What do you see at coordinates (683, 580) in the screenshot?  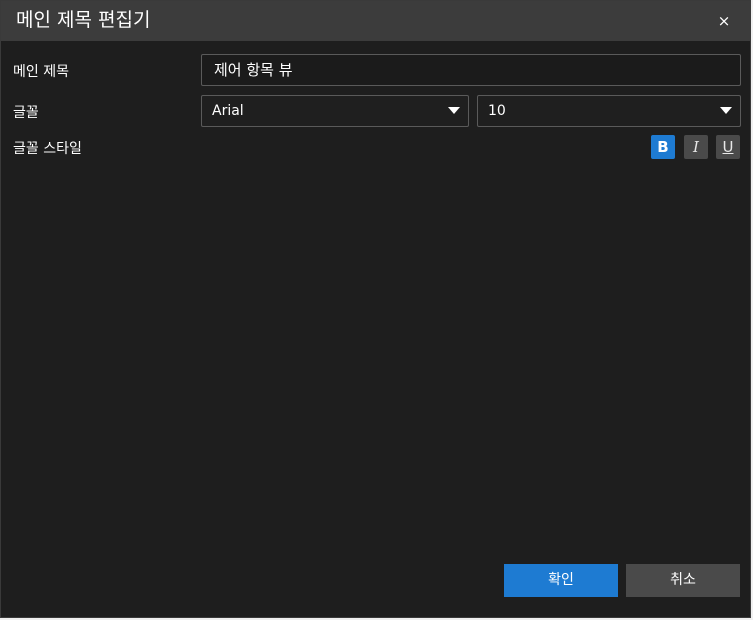 I see `cancel-button: 취소` at bounding box center [683, 580].